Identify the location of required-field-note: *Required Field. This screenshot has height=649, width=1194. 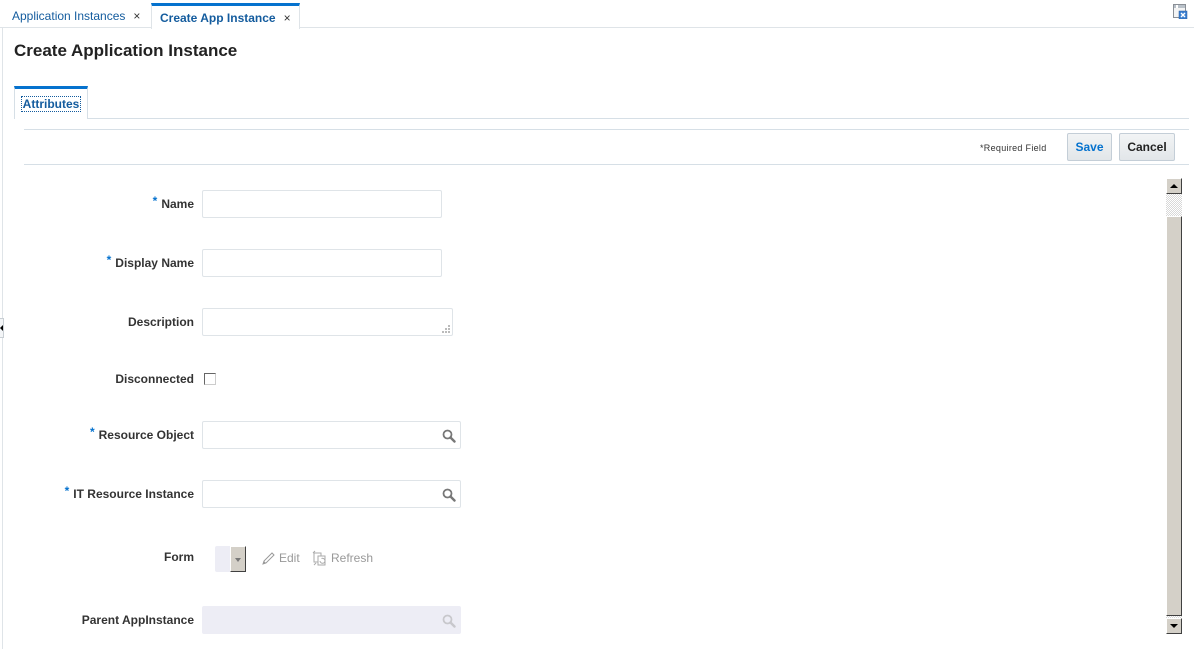
(1013, 148).